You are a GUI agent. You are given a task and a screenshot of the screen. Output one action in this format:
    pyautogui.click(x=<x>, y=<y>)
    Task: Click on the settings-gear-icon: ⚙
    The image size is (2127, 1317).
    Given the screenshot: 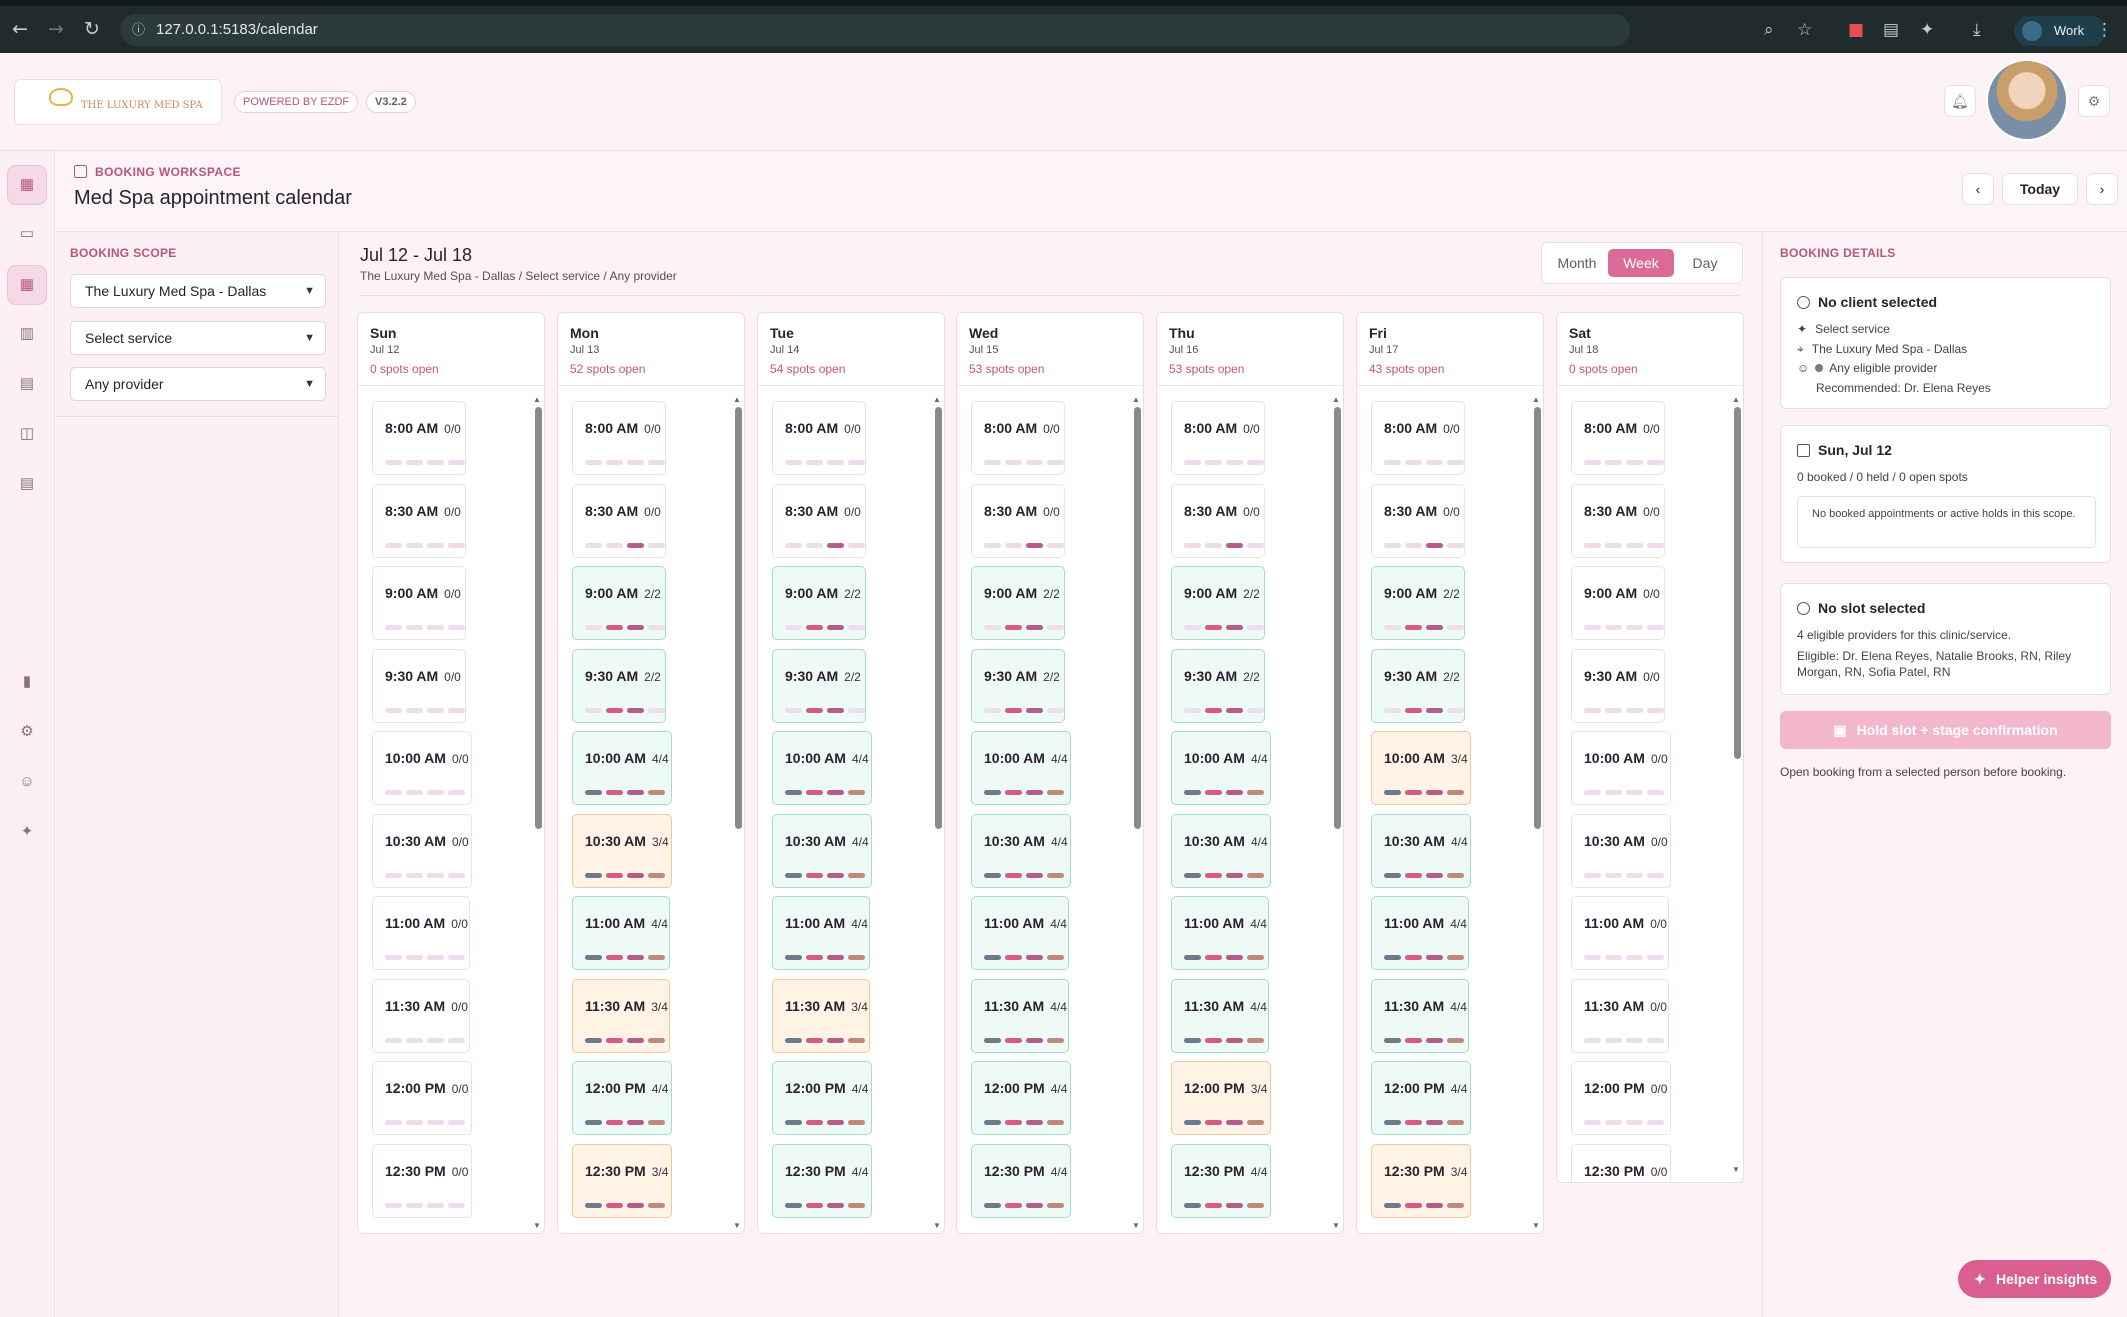 What is the action you would take?
    pyautogui.click(x=2094, y=101)
    